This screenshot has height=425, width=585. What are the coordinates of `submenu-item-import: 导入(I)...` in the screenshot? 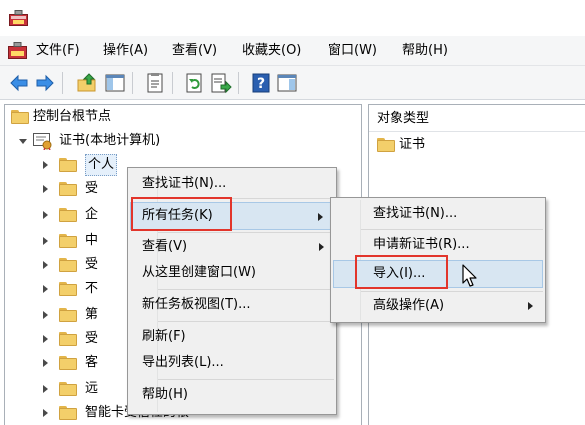 It's located at (438, 274).